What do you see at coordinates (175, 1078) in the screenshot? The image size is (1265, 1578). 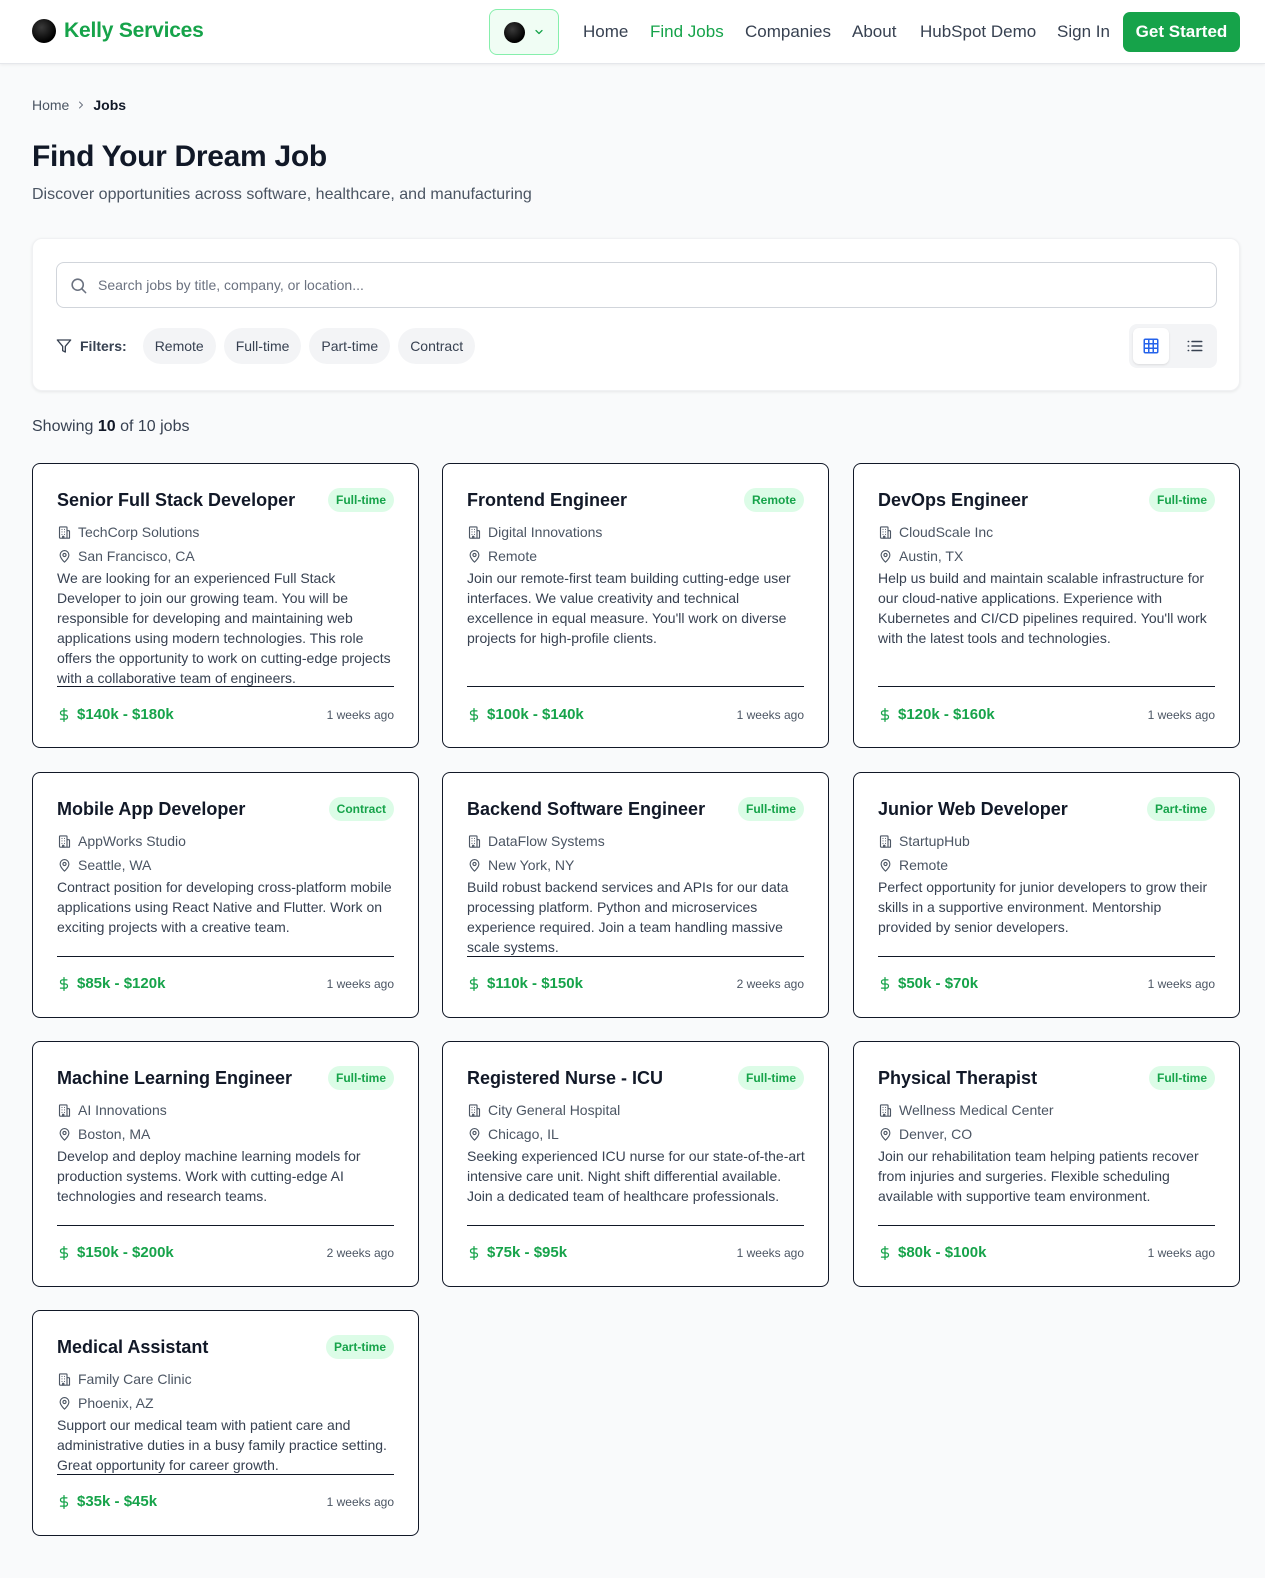 I see `job-title: Machine Learning Engineer` at bounding box center [175, 1078].